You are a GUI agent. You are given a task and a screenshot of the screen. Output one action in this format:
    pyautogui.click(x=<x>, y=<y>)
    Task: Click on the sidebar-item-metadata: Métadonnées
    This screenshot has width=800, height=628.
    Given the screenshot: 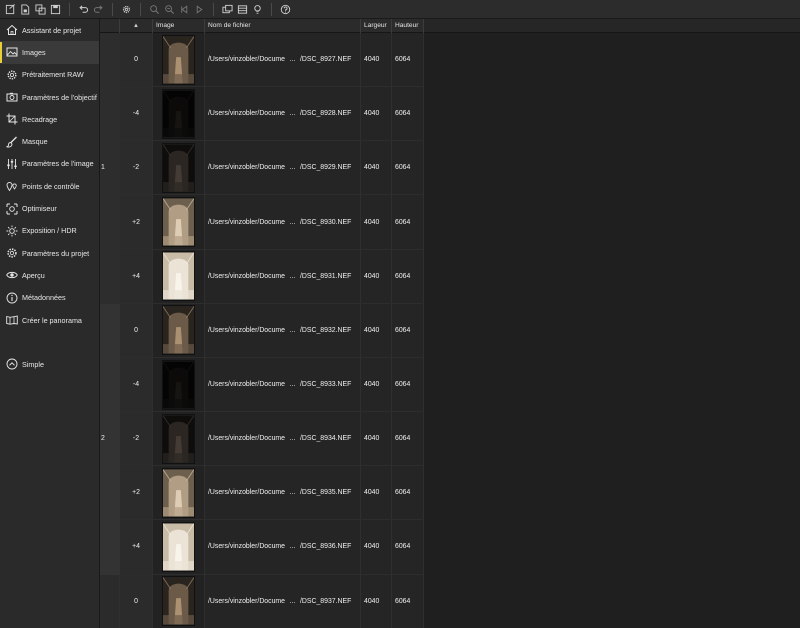 What is the action you would take?
    pyautogui.click(x=49, y=298)
    